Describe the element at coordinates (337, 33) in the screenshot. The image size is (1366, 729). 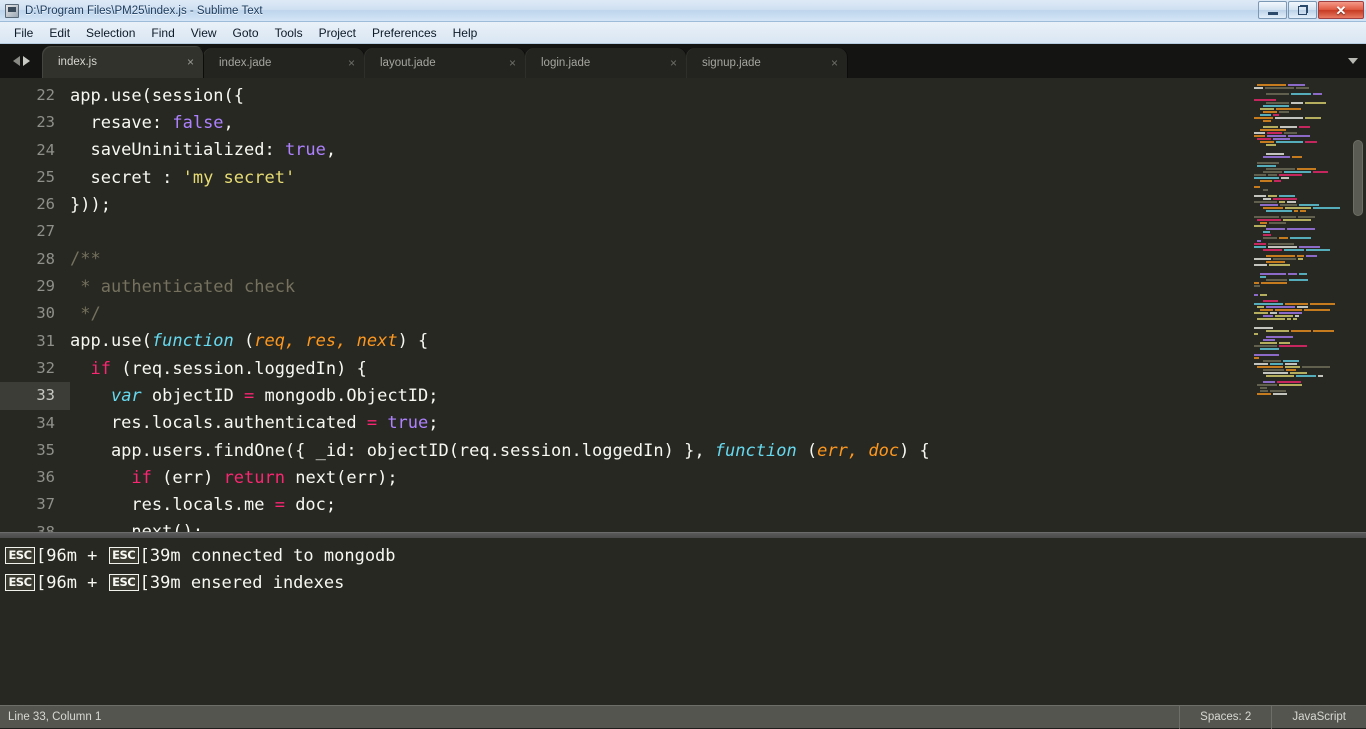
I see `menu-item-project: Project` at that location.